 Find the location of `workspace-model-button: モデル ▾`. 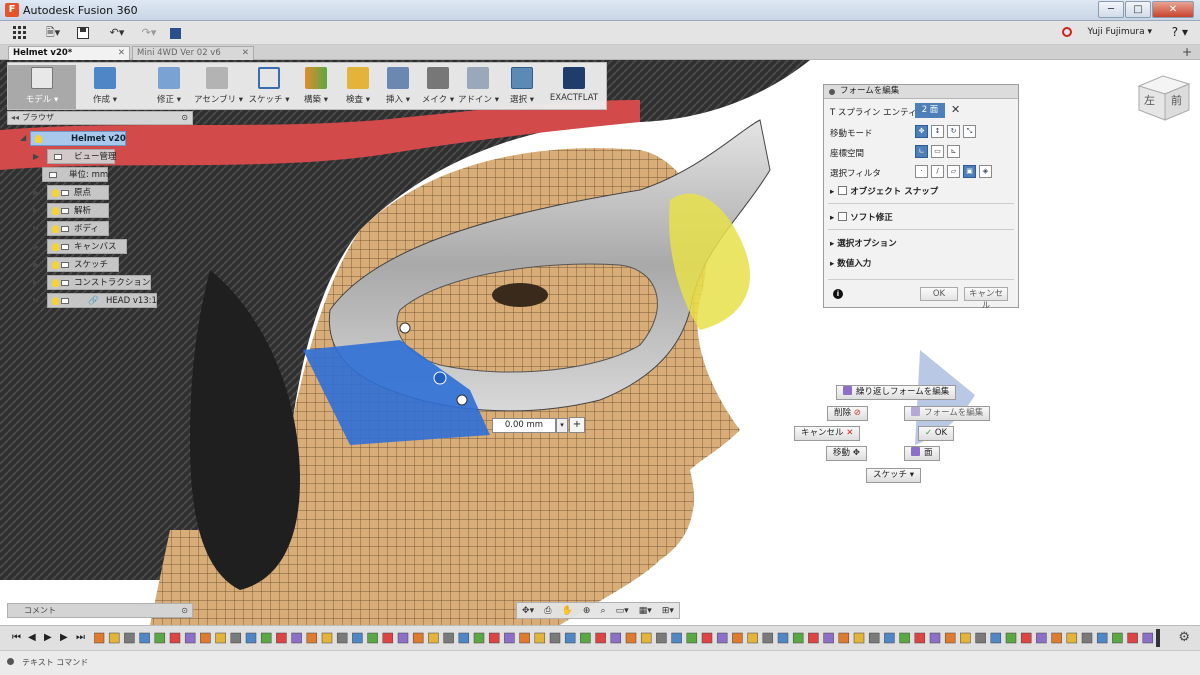

workspace-model-button: モデル ▾ is located at coordinates (42, 87).